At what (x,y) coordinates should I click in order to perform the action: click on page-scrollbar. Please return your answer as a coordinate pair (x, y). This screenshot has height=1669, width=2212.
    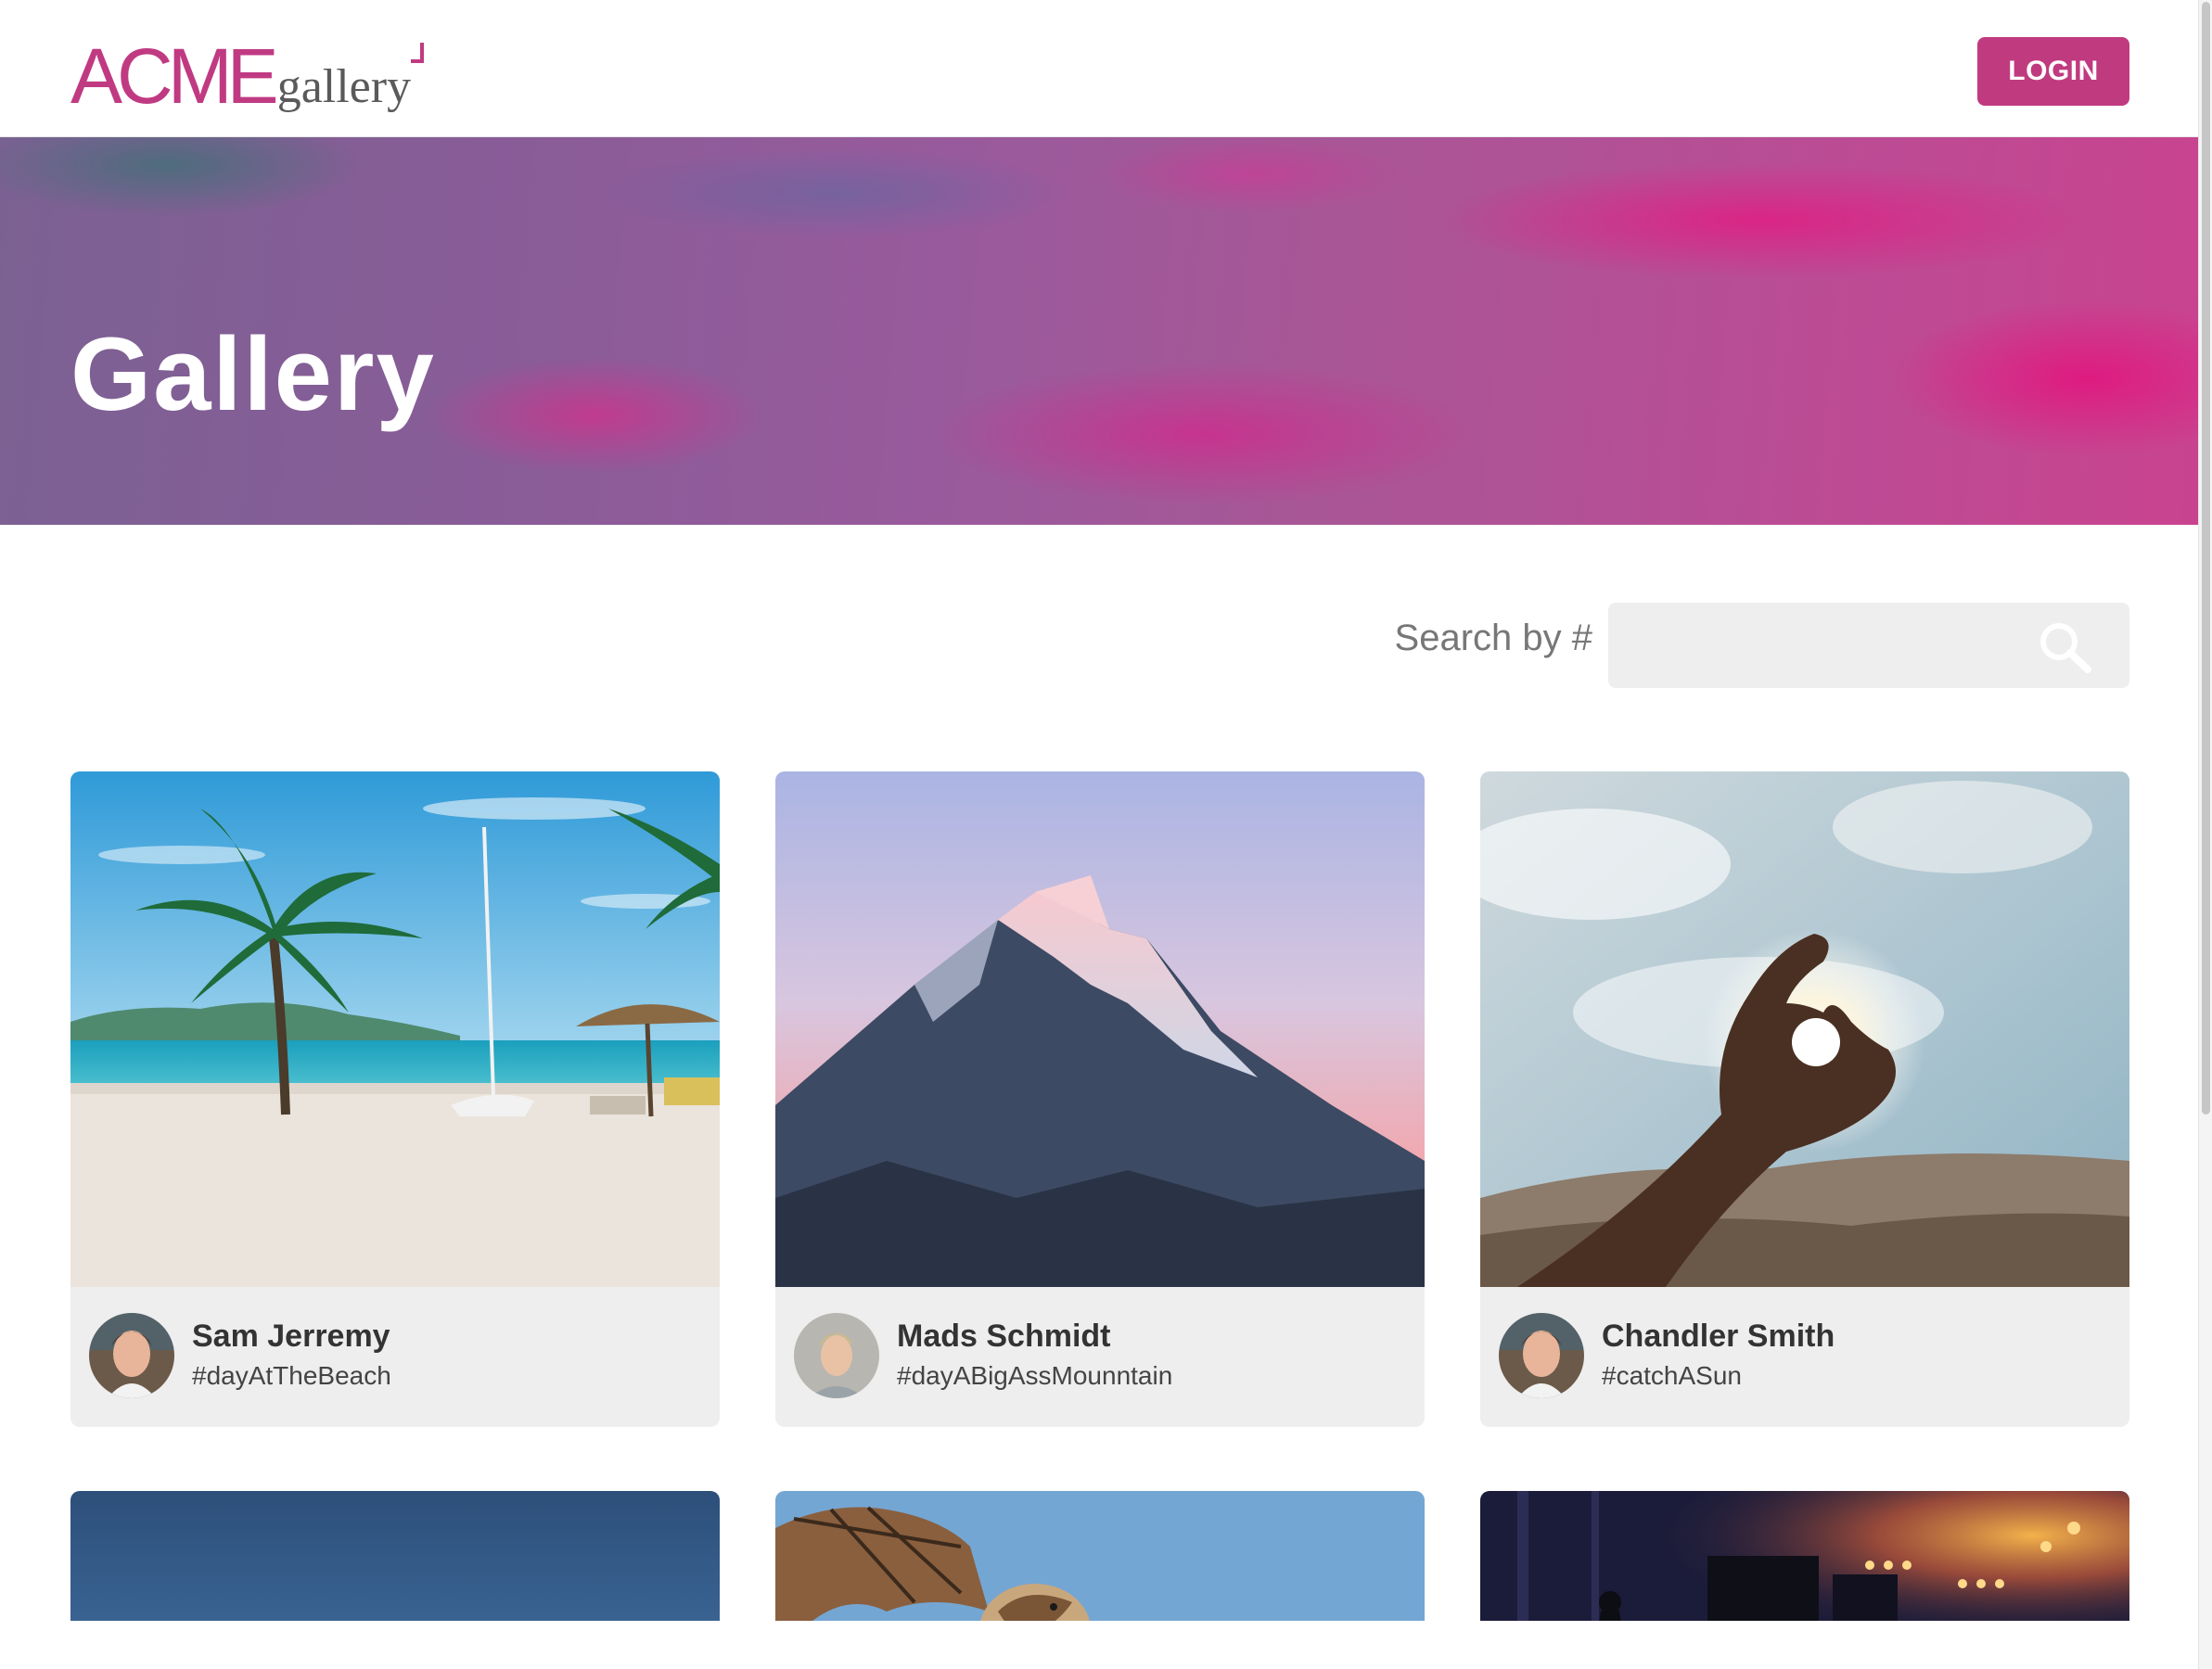
    Looking at the image, I should click on (2205, 834).